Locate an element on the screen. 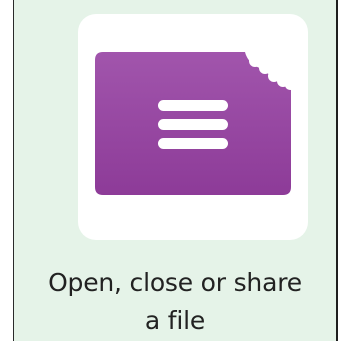 The width and height of the screenshot is (340, 341). tile-label-line2: a file is located at coordinates (175, 320).